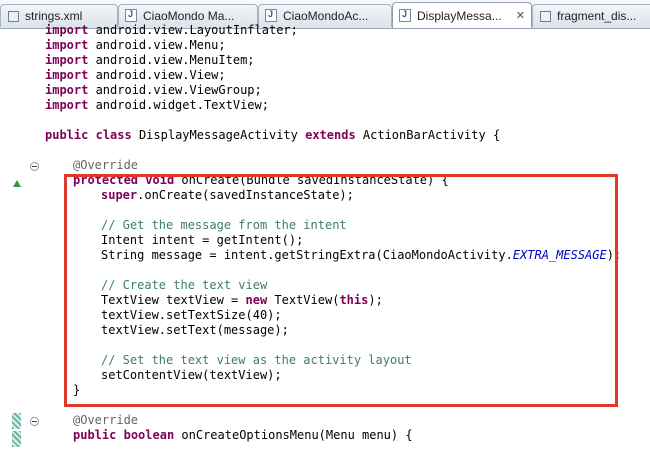  I want to click on override-marker-icon, so click(17, 183).